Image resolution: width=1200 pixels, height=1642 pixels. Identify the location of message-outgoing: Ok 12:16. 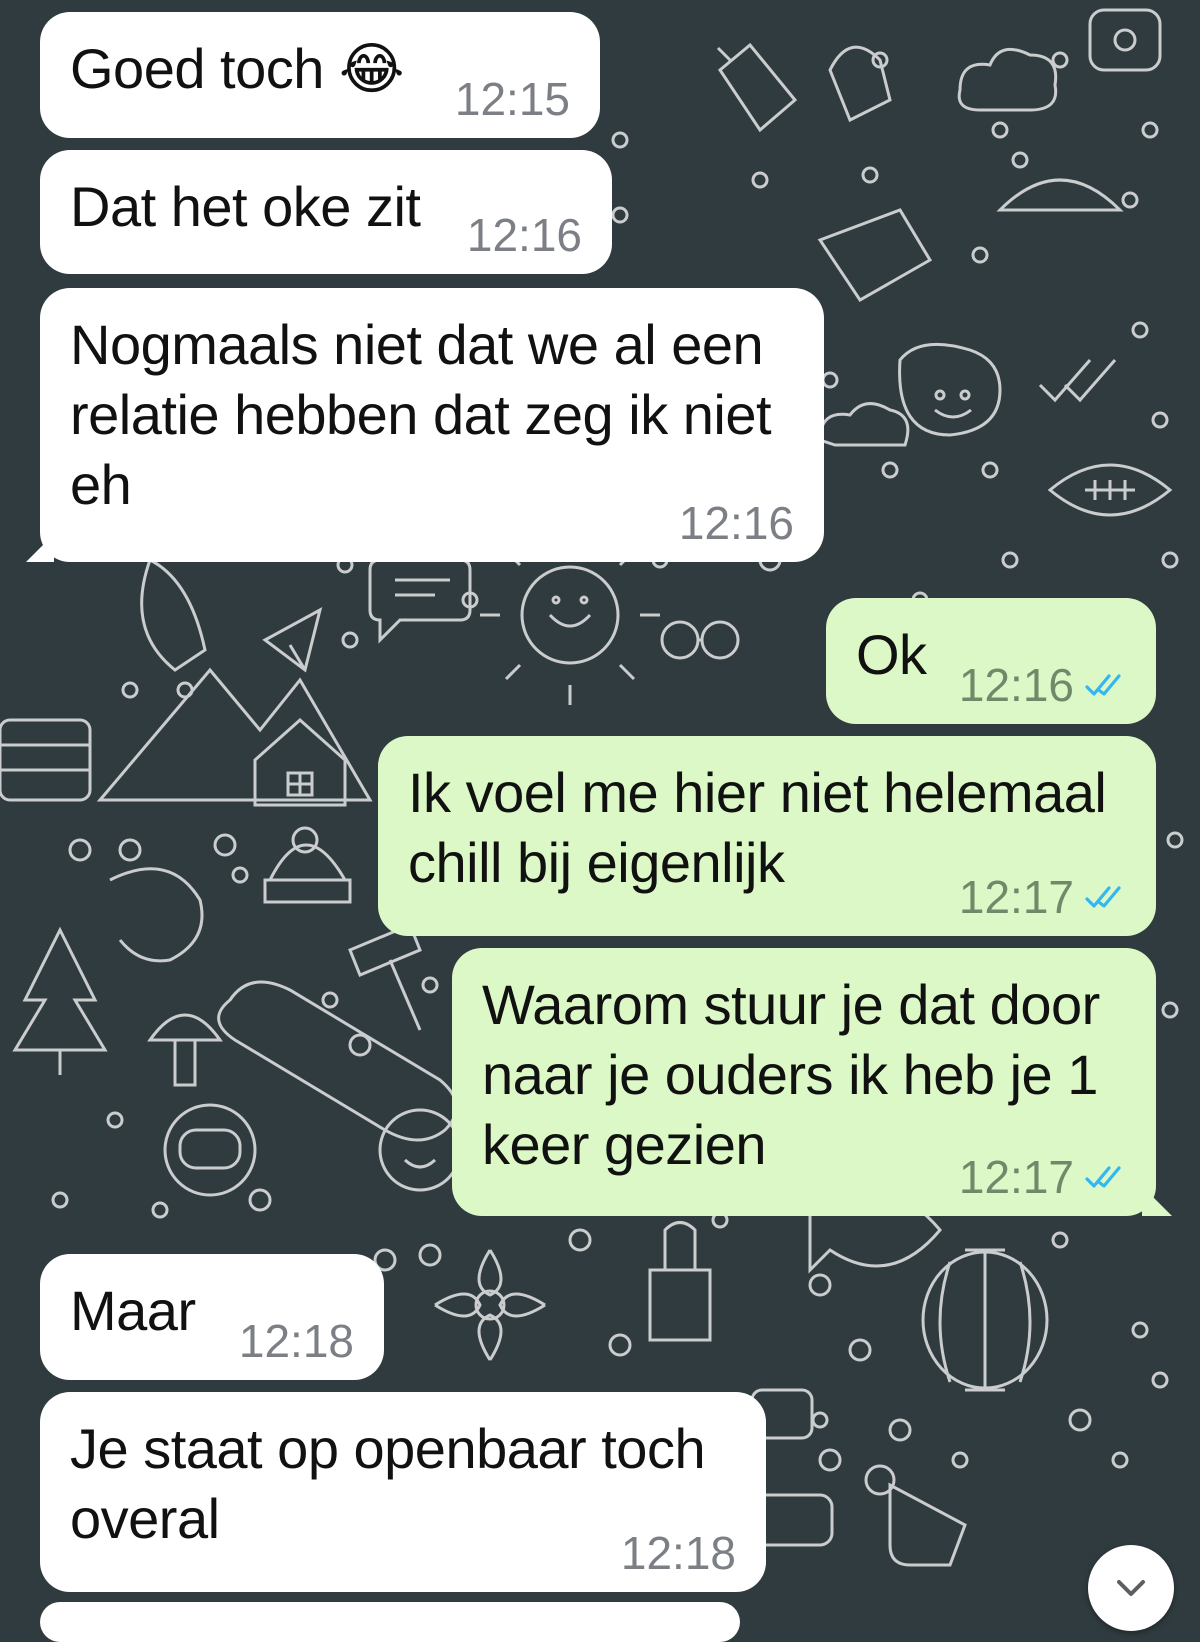
(991, 661).